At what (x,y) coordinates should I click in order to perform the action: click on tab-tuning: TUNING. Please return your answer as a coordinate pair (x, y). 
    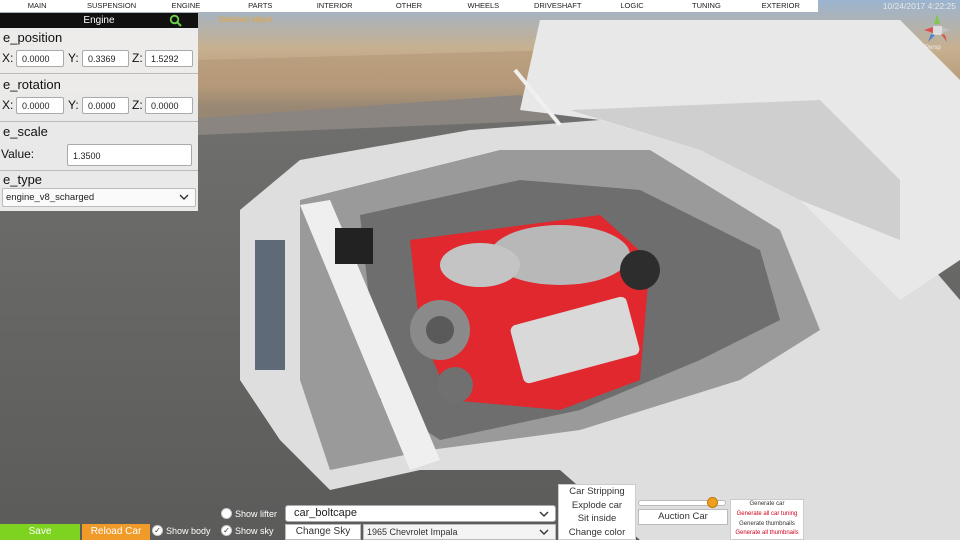
    Looking at the image, I should click on (706, 6).